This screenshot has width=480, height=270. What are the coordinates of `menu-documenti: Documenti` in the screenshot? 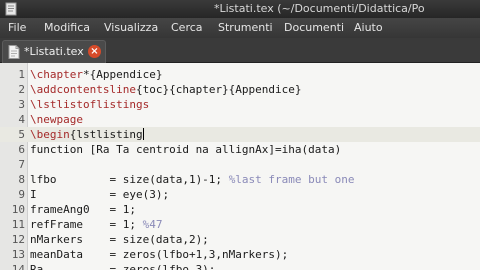 It's located at (314, 27).